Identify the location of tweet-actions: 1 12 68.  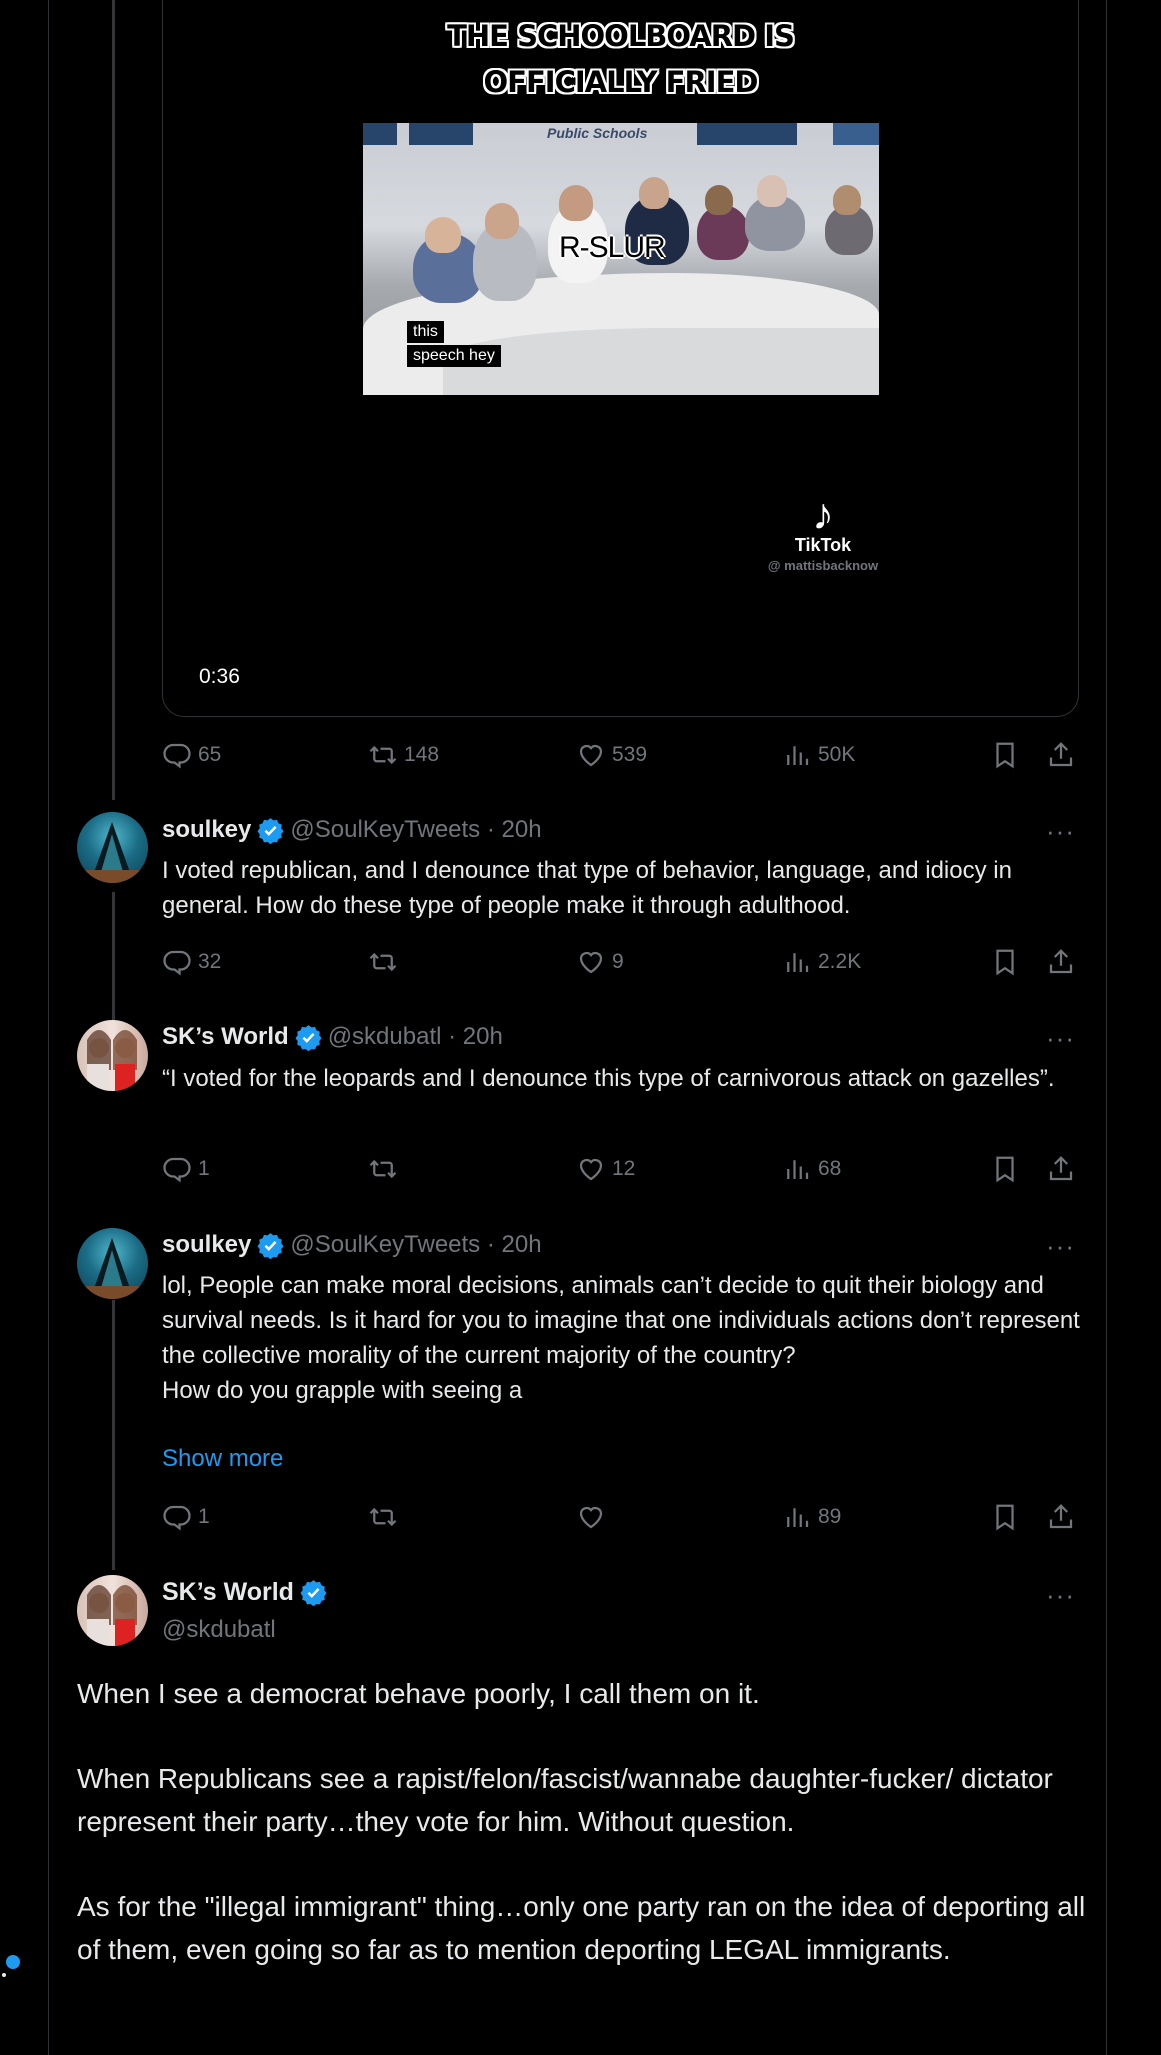
(619, 1171).